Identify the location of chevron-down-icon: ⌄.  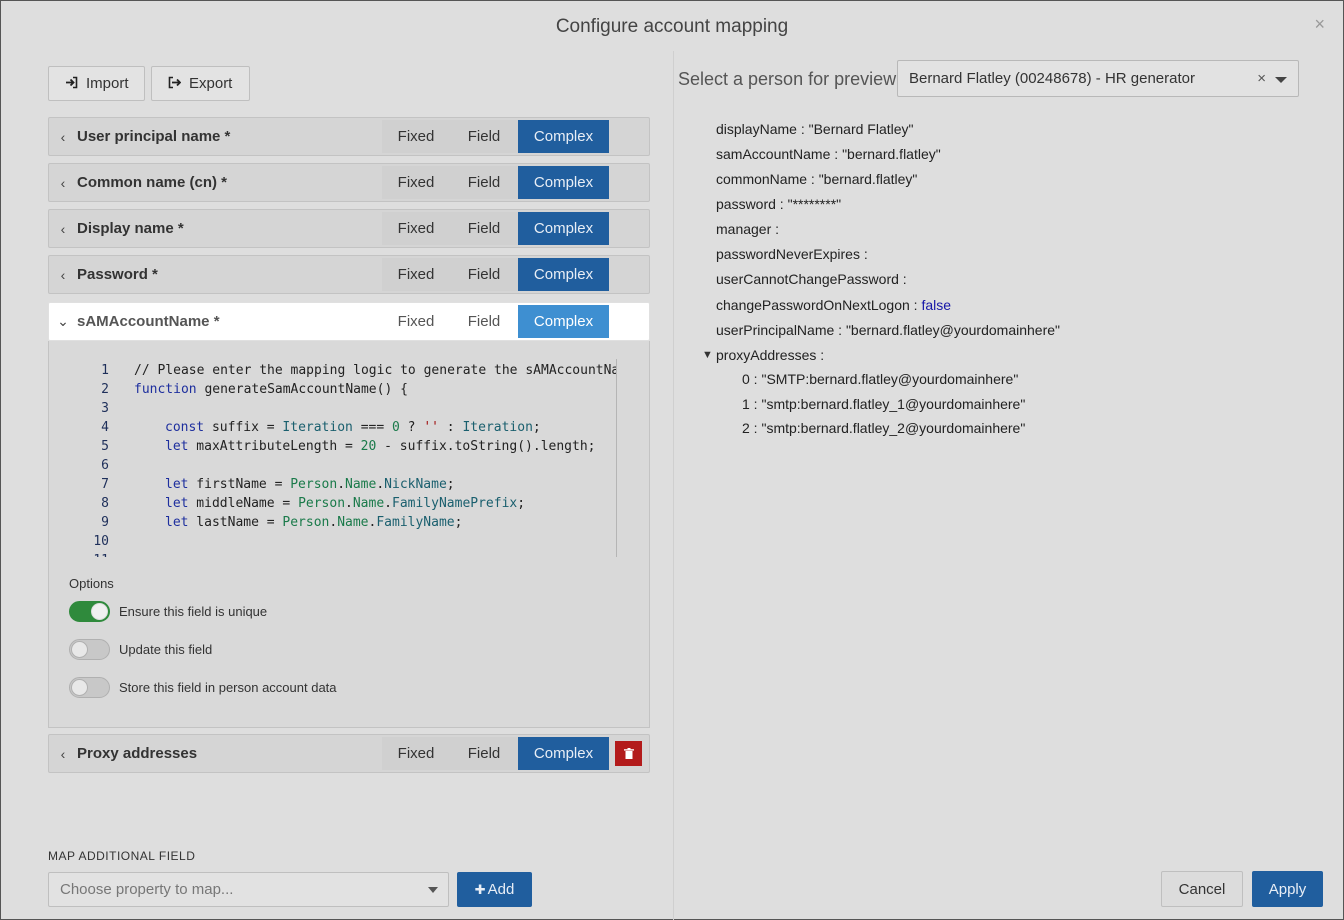
(63, 321).